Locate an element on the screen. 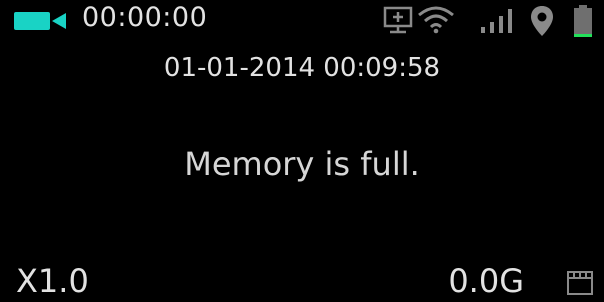  zoom-level: X1.0 is located at coordinates (52, 281).